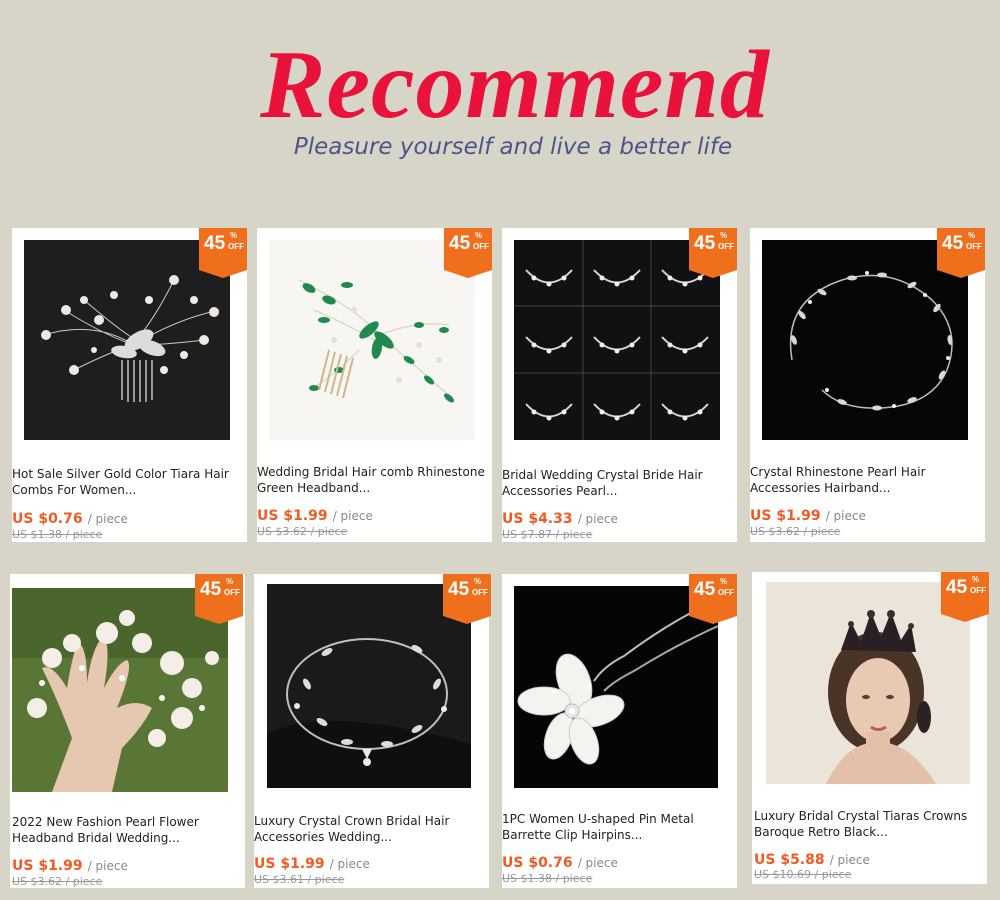  Describe the element at coordinates (370, 821) in the screenshot. I see `product-title-line1: Luxury Crystal Crown Bridal Hair` at that location.